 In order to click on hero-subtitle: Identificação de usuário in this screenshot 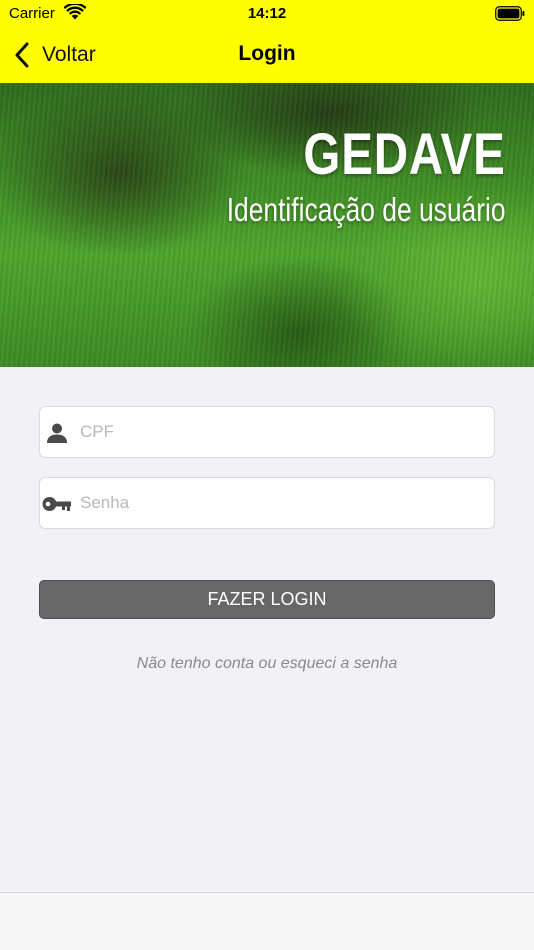, I will do `click(366, 209)`.